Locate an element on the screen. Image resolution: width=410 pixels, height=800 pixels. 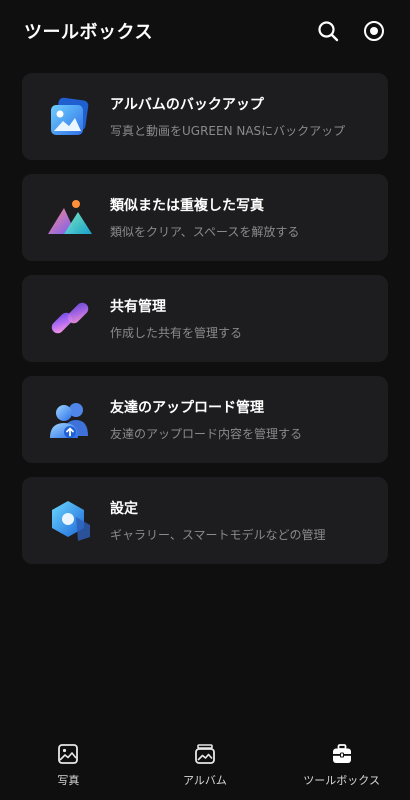
card-duplicate-photos: 類似または重複した写真 類似をクリア、スペースを解放する is located at coordinates (205, 217).